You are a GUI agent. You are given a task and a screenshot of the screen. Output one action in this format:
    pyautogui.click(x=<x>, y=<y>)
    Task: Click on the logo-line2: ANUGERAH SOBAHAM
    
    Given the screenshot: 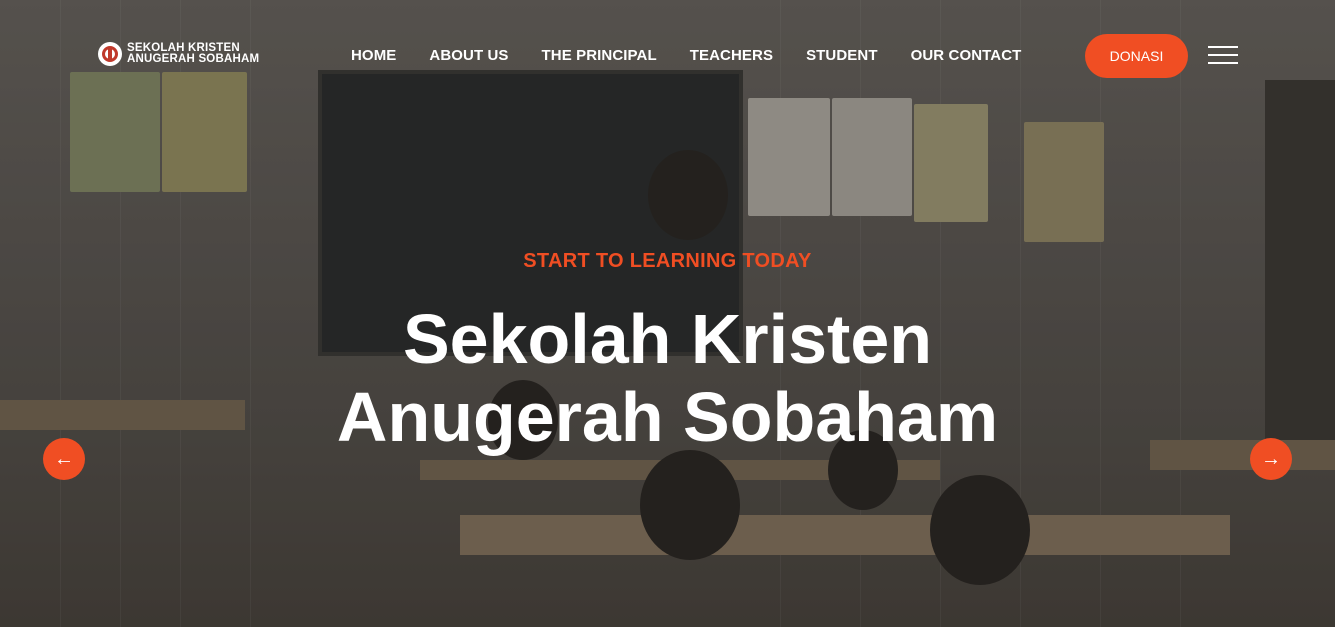 What is the action you would take?
    pyautogui.click(x=193, y=59)
    